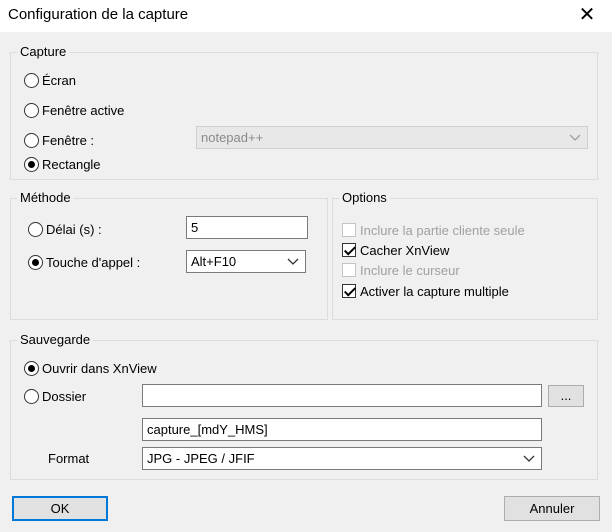 This screenshot has width=612, height=532. I want to click on checkbox-cacher-xnview-label: Cacher XnView, so click(405, 250).